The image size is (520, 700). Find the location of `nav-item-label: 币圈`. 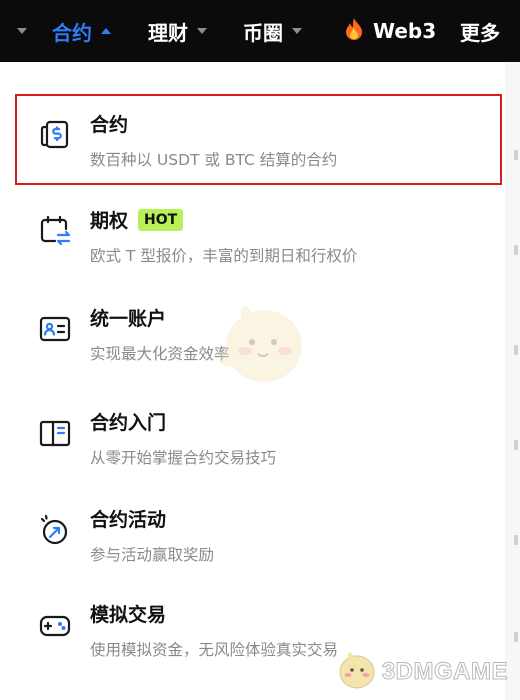

nav-item-label: 币圈 is located at coordinates (263, 32).